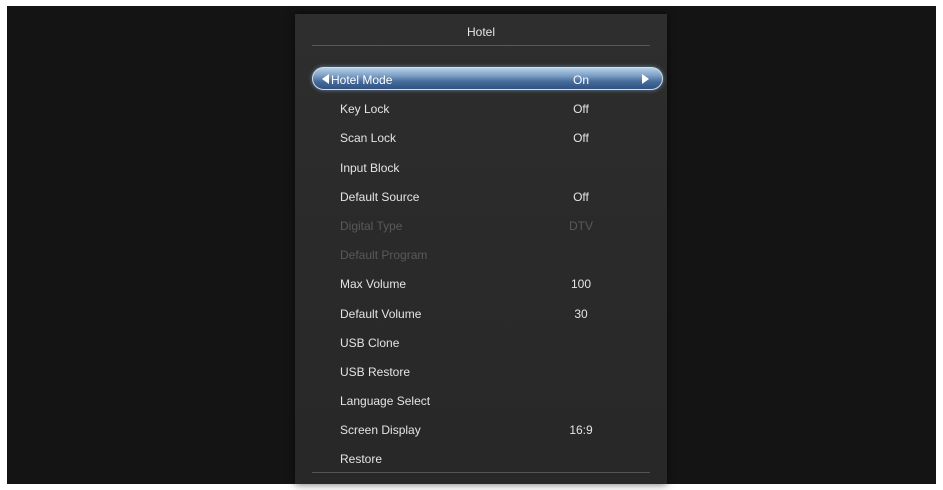 Image resolution: width=943 pixels, height=490 pixels. What do you see at coordinates (581, 225) in the screenshot?
I see `menu-item-value: DTV` at bounding box center [581, 225].